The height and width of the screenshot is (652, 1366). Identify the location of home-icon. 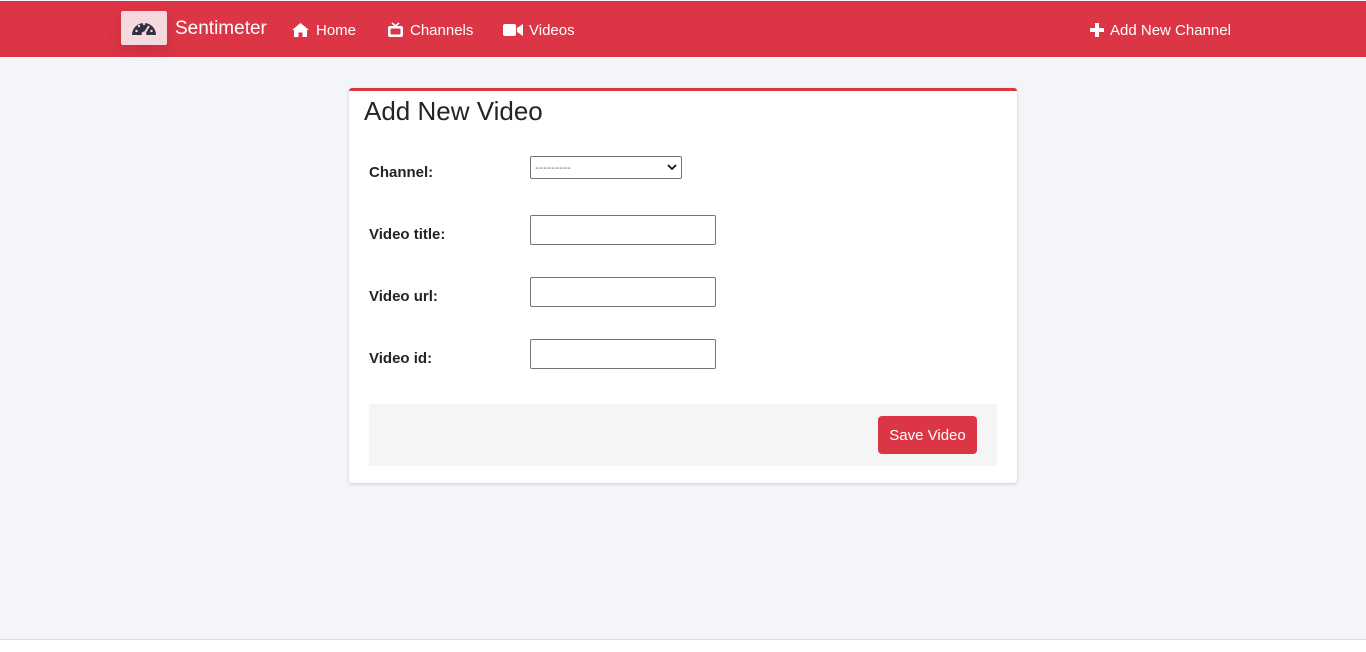
(300, 30).